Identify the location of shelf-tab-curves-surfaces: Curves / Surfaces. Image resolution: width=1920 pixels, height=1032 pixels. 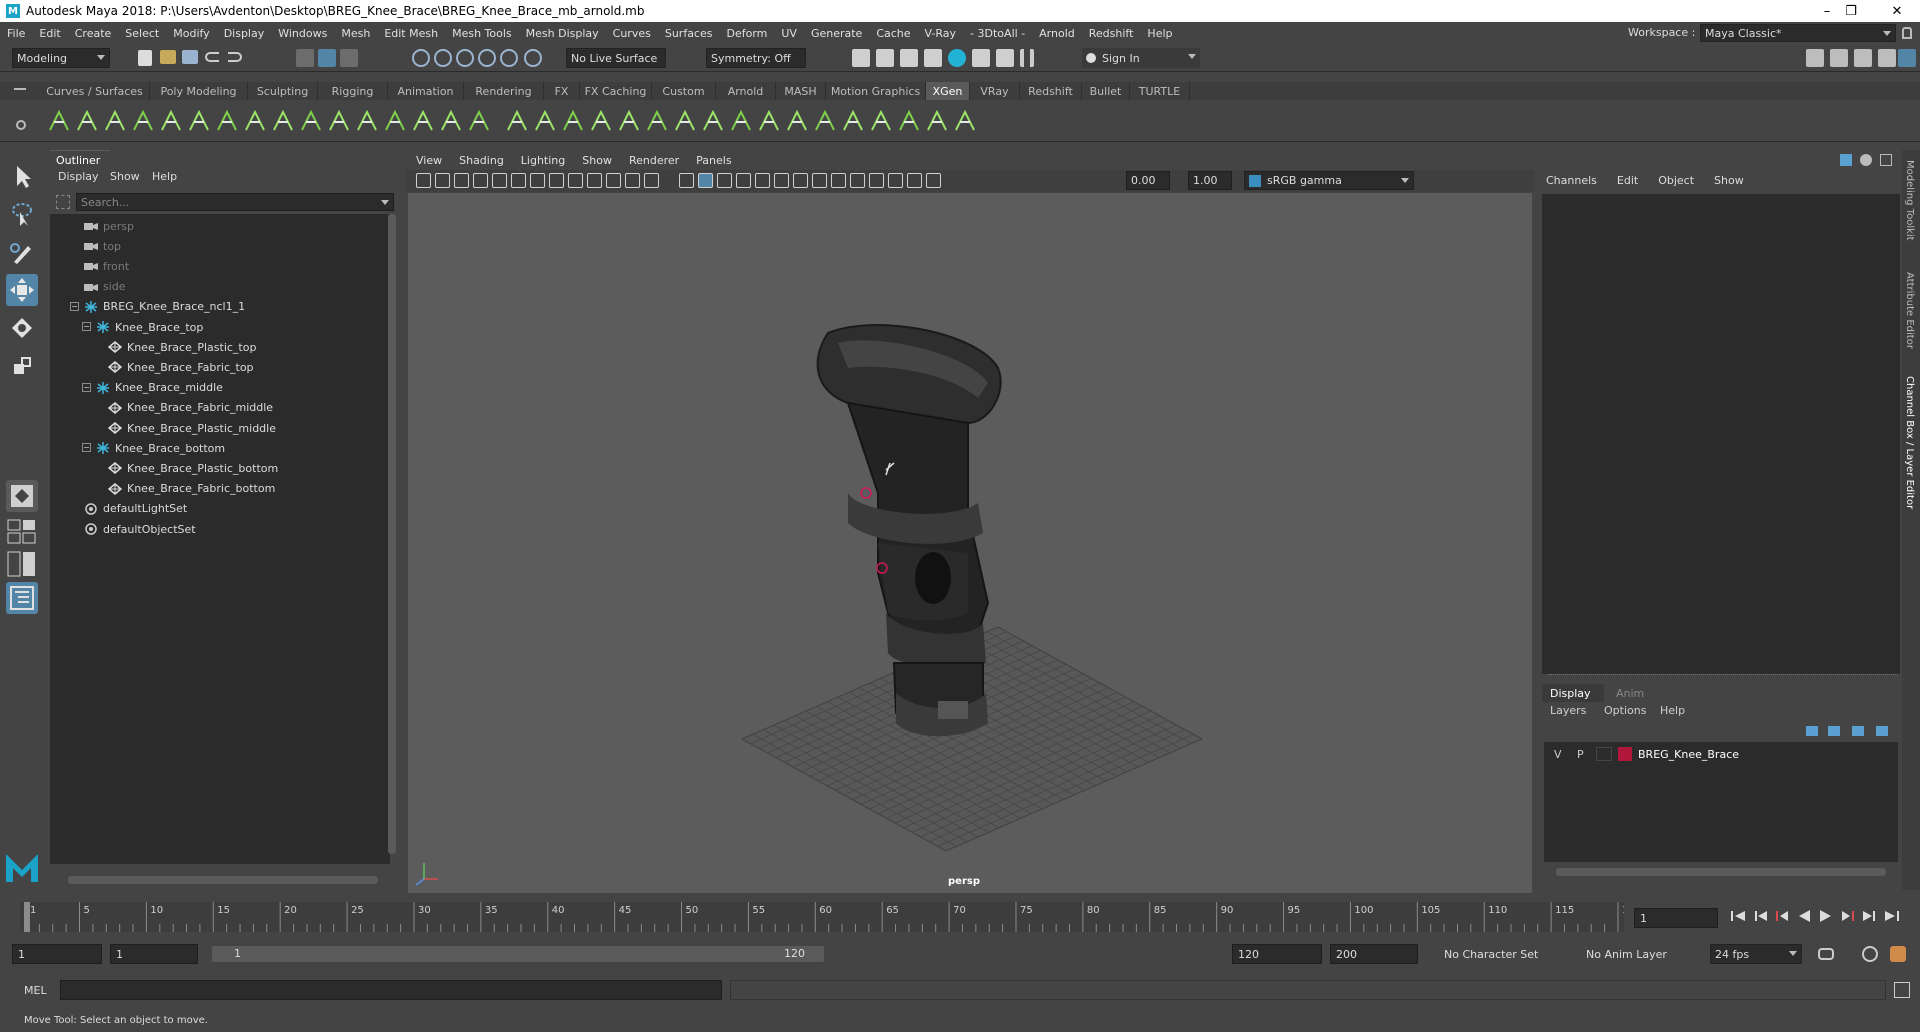
(95, 91).